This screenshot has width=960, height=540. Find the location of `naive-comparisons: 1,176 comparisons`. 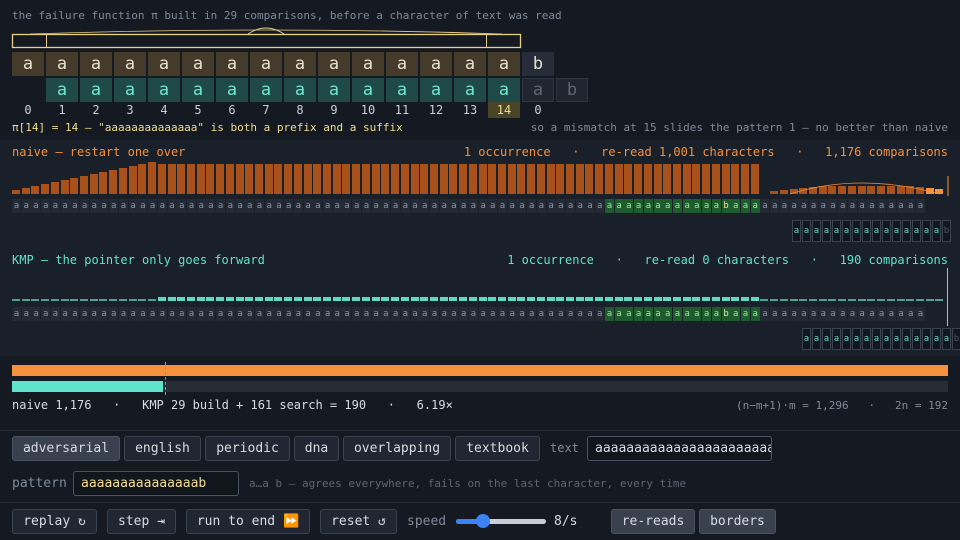

naive-comparisons: 1,176 comparisons is located at coordinates (886, 152).